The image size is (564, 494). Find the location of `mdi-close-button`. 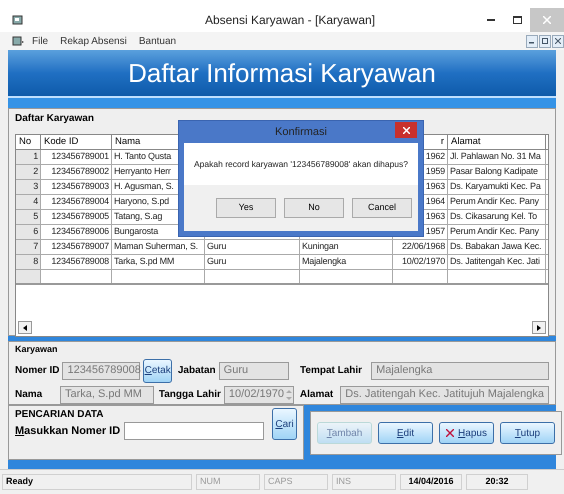

mdi-close-button is located at coordinates (558, 41).